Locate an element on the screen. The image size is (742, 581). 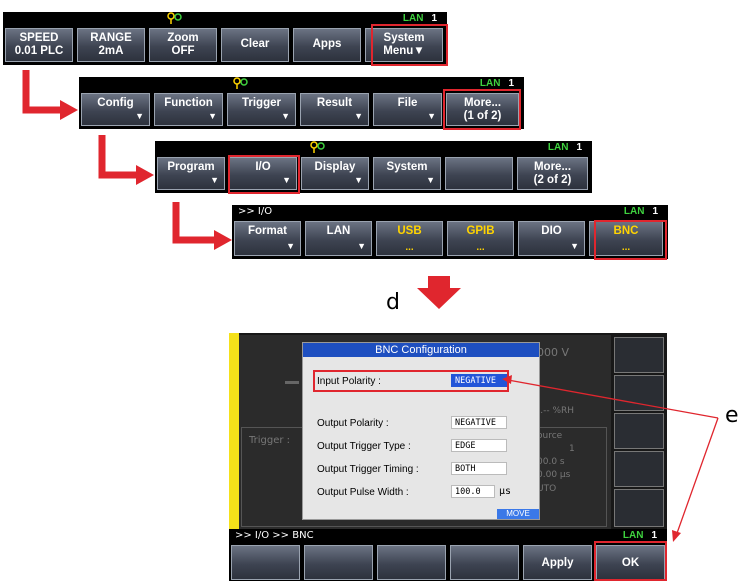
clear-softkey: Clear is located at coordinates (255, 45).